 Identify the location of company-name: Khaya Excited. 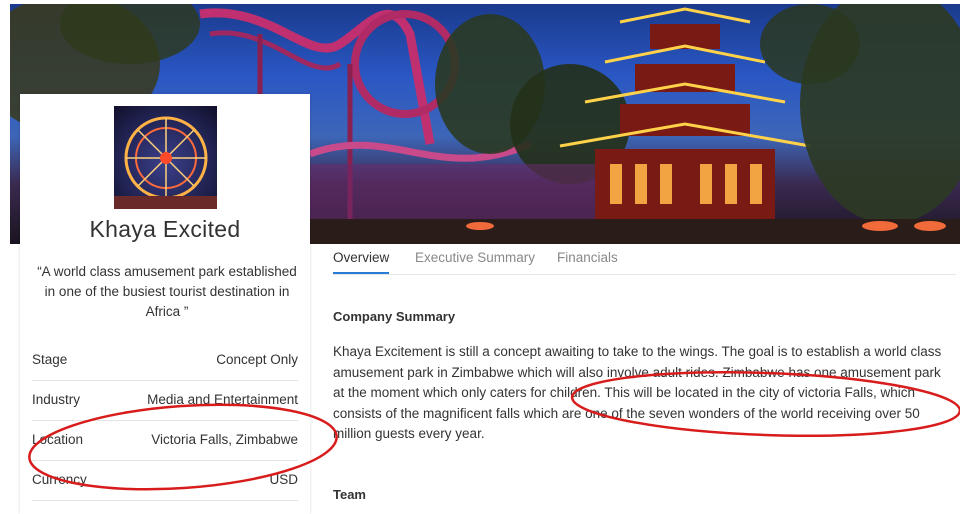
(165, 229).